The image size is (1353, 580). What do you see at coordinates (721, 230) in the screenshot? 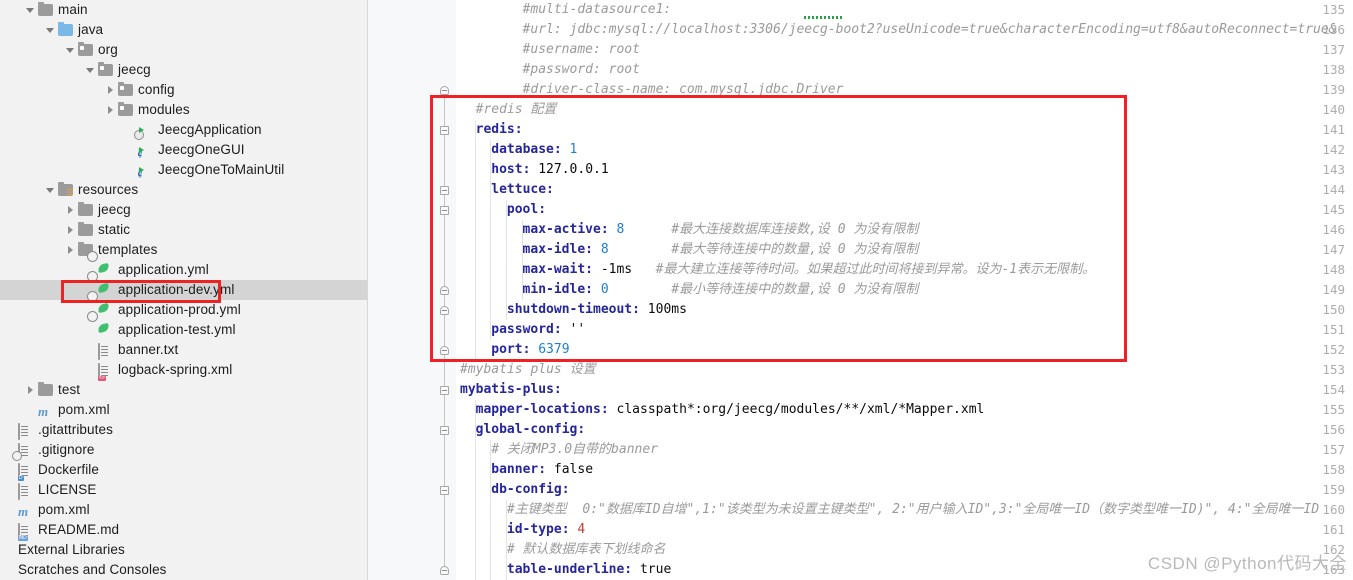
I see `code-line-146: max-active: 8 #最大连接数据库连接数,设 0 为没有限制` at bounding box center [721, 230].